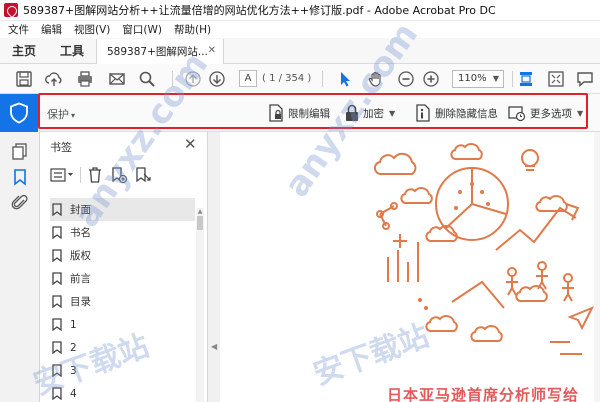 The image size is (600, 402). Describe the element at coordinates (80, 256) in the screenshot. I see `bookmark-label: 版权` at that location.